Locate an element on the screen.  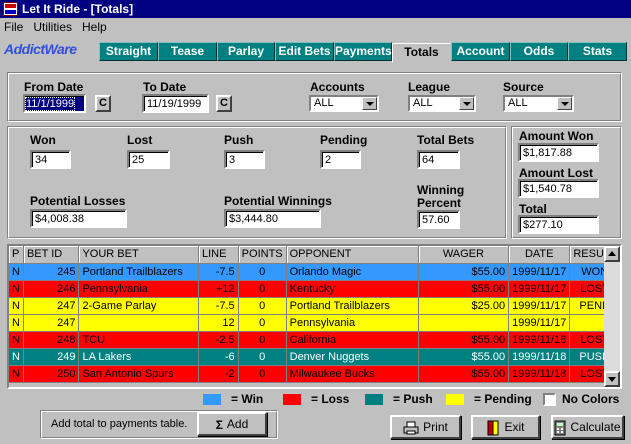
table-row: N 247 12 0 Pennsylvania 1999/11/17 is located at coordinates (314, 323).